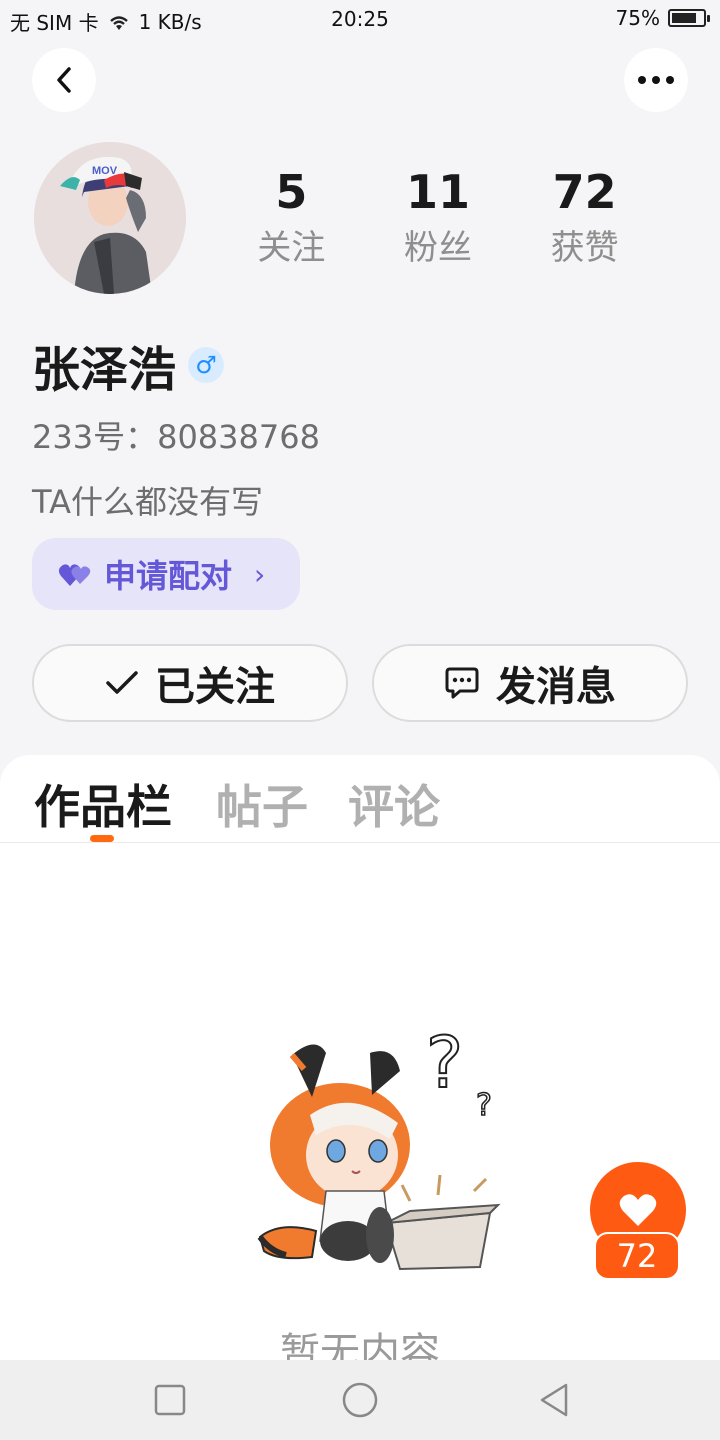  I want to click on double-heart-icon, so click(74, 575).